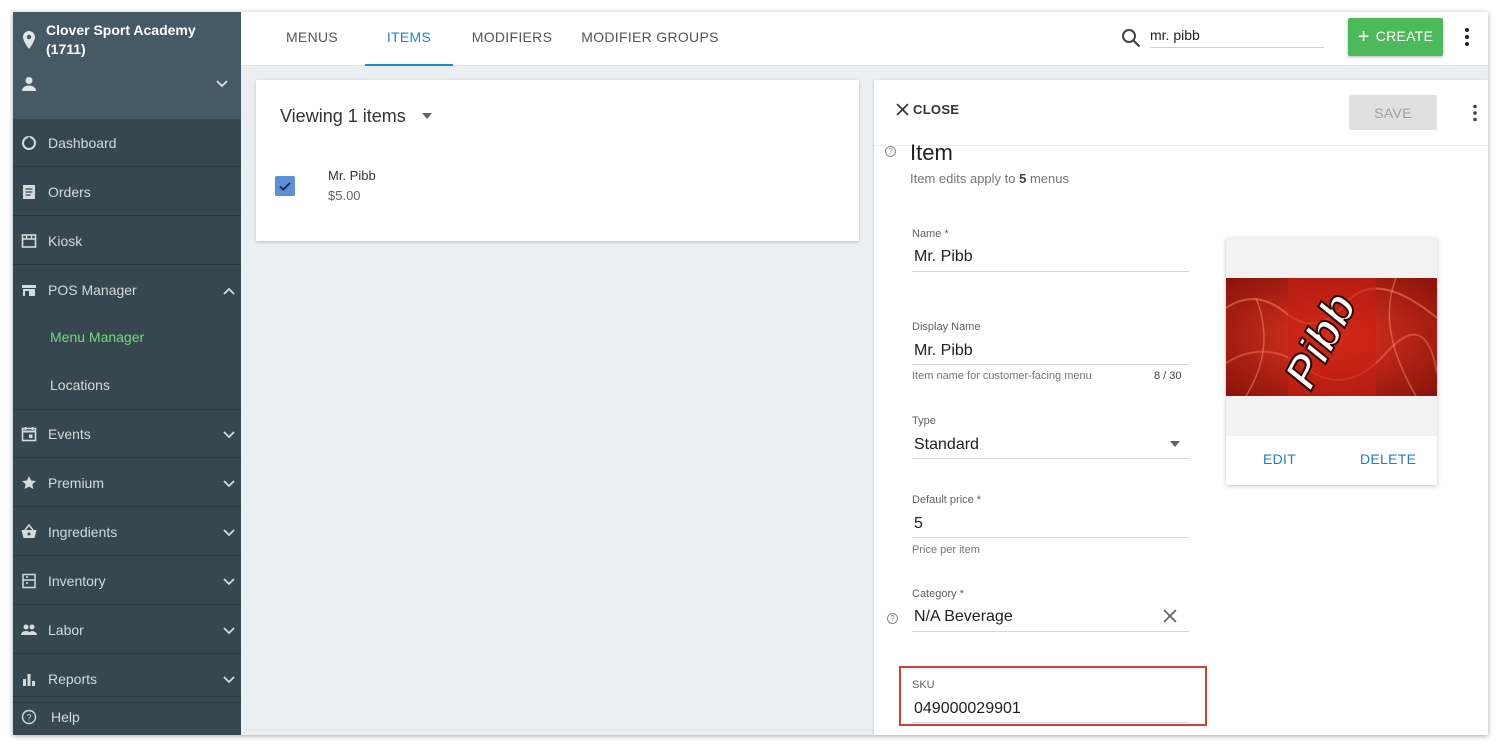 This screenshot has height=750, width=1501. What do you see at coordinates (1363, 36) in the screenshot?
I see `plus-icon: +` at bounding box center [1363, 36].